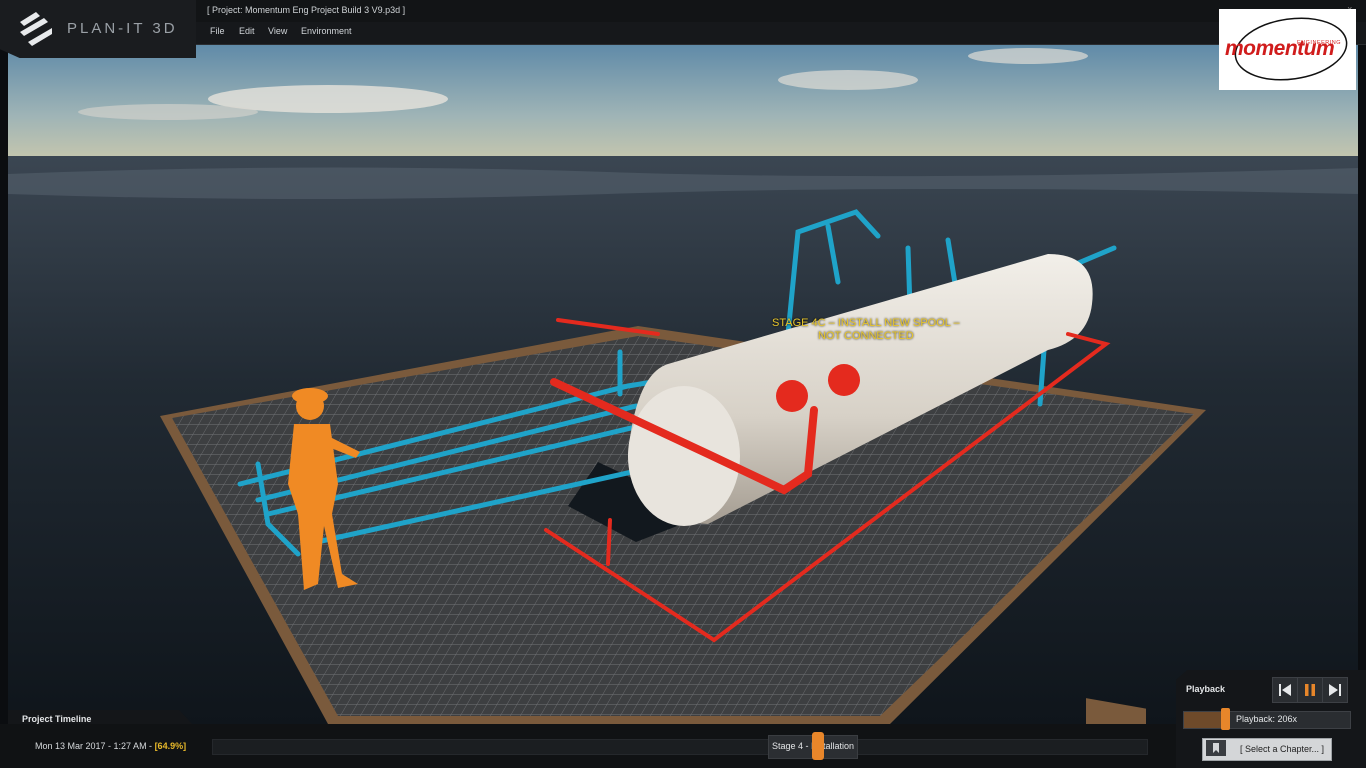 The width and height of the screenshot is (1366, 768). What do you see at coordinates (122, 28) in the screenshot?
I see `brand-name: PLAN-IT 3D` at bounding box center [122, 28].